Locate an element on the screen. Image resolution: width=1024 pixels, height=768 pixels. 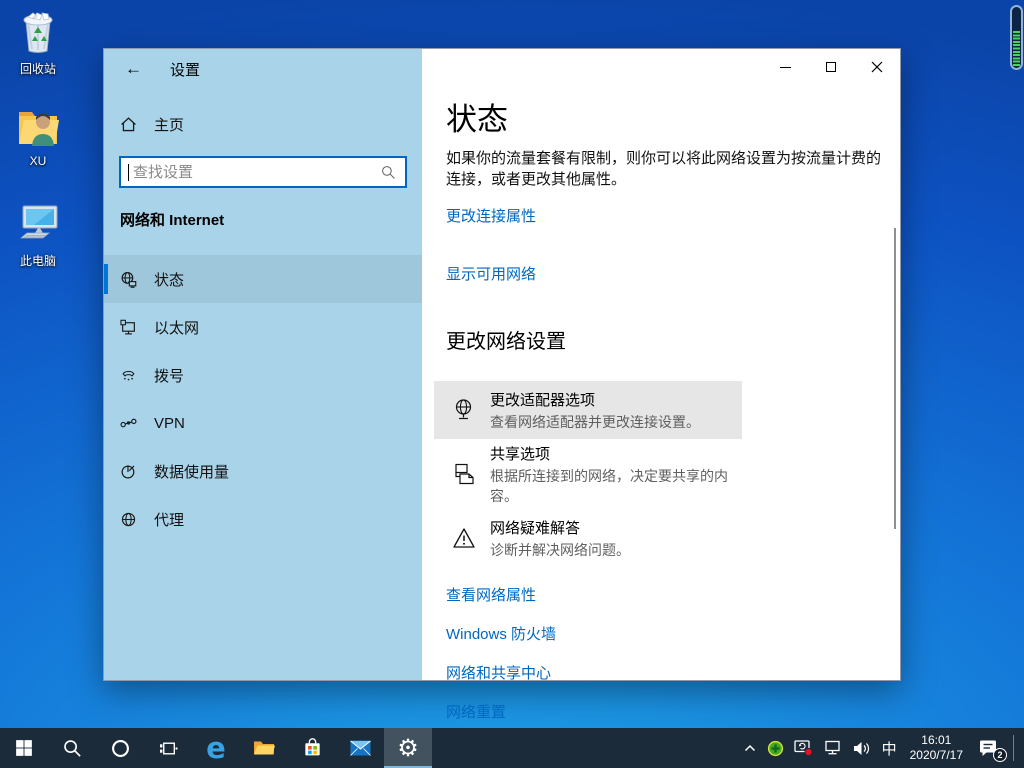
action-center-button: 2 is located at coordinates (989, 748).